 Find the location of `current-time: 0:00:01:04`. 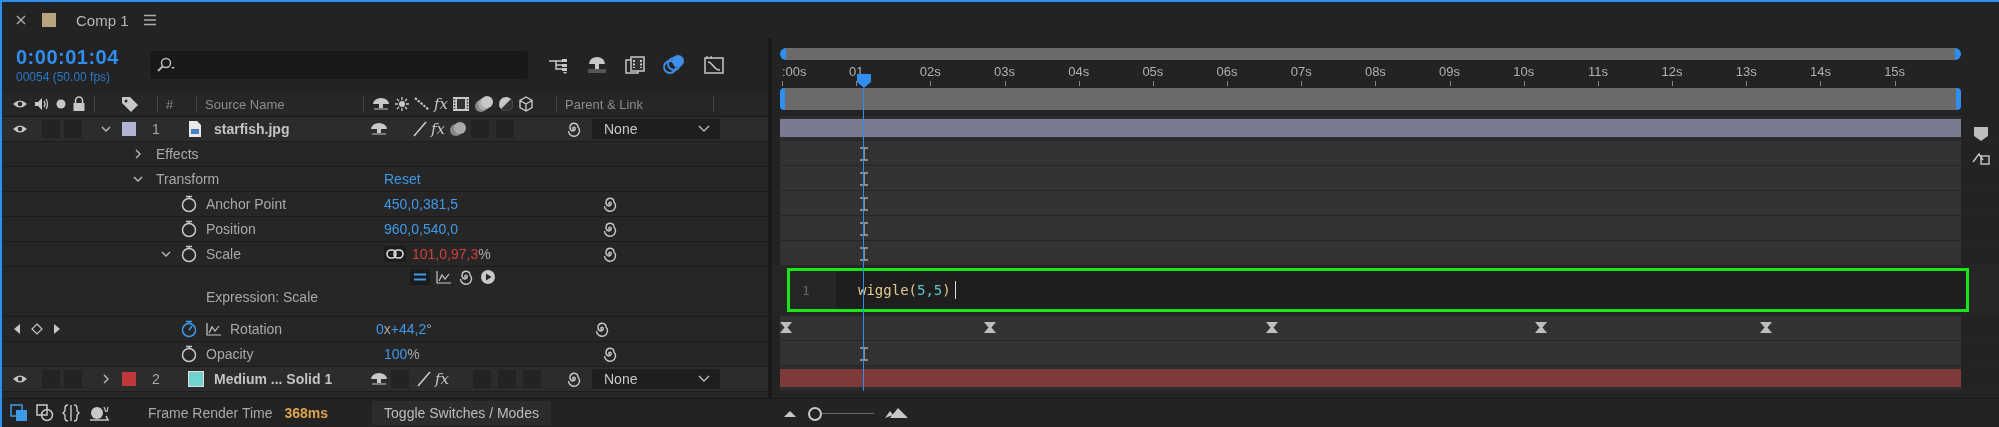

current-time: 0:00:01:04 is located at coordinates (83, 57).